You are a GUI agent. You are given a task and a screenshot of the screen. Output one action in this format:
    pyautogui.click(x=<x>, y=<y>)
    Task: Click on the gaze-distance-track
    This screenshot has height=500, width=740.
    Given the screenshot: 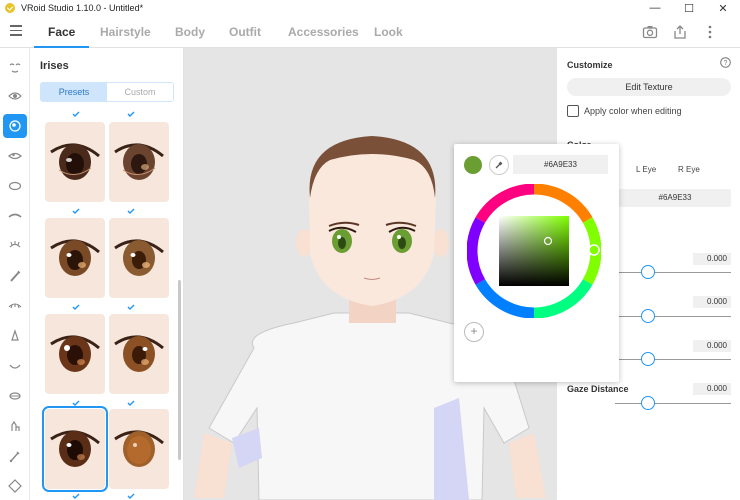 What is the action you would take?
    pyautogui.click(x=673, y=403)
    